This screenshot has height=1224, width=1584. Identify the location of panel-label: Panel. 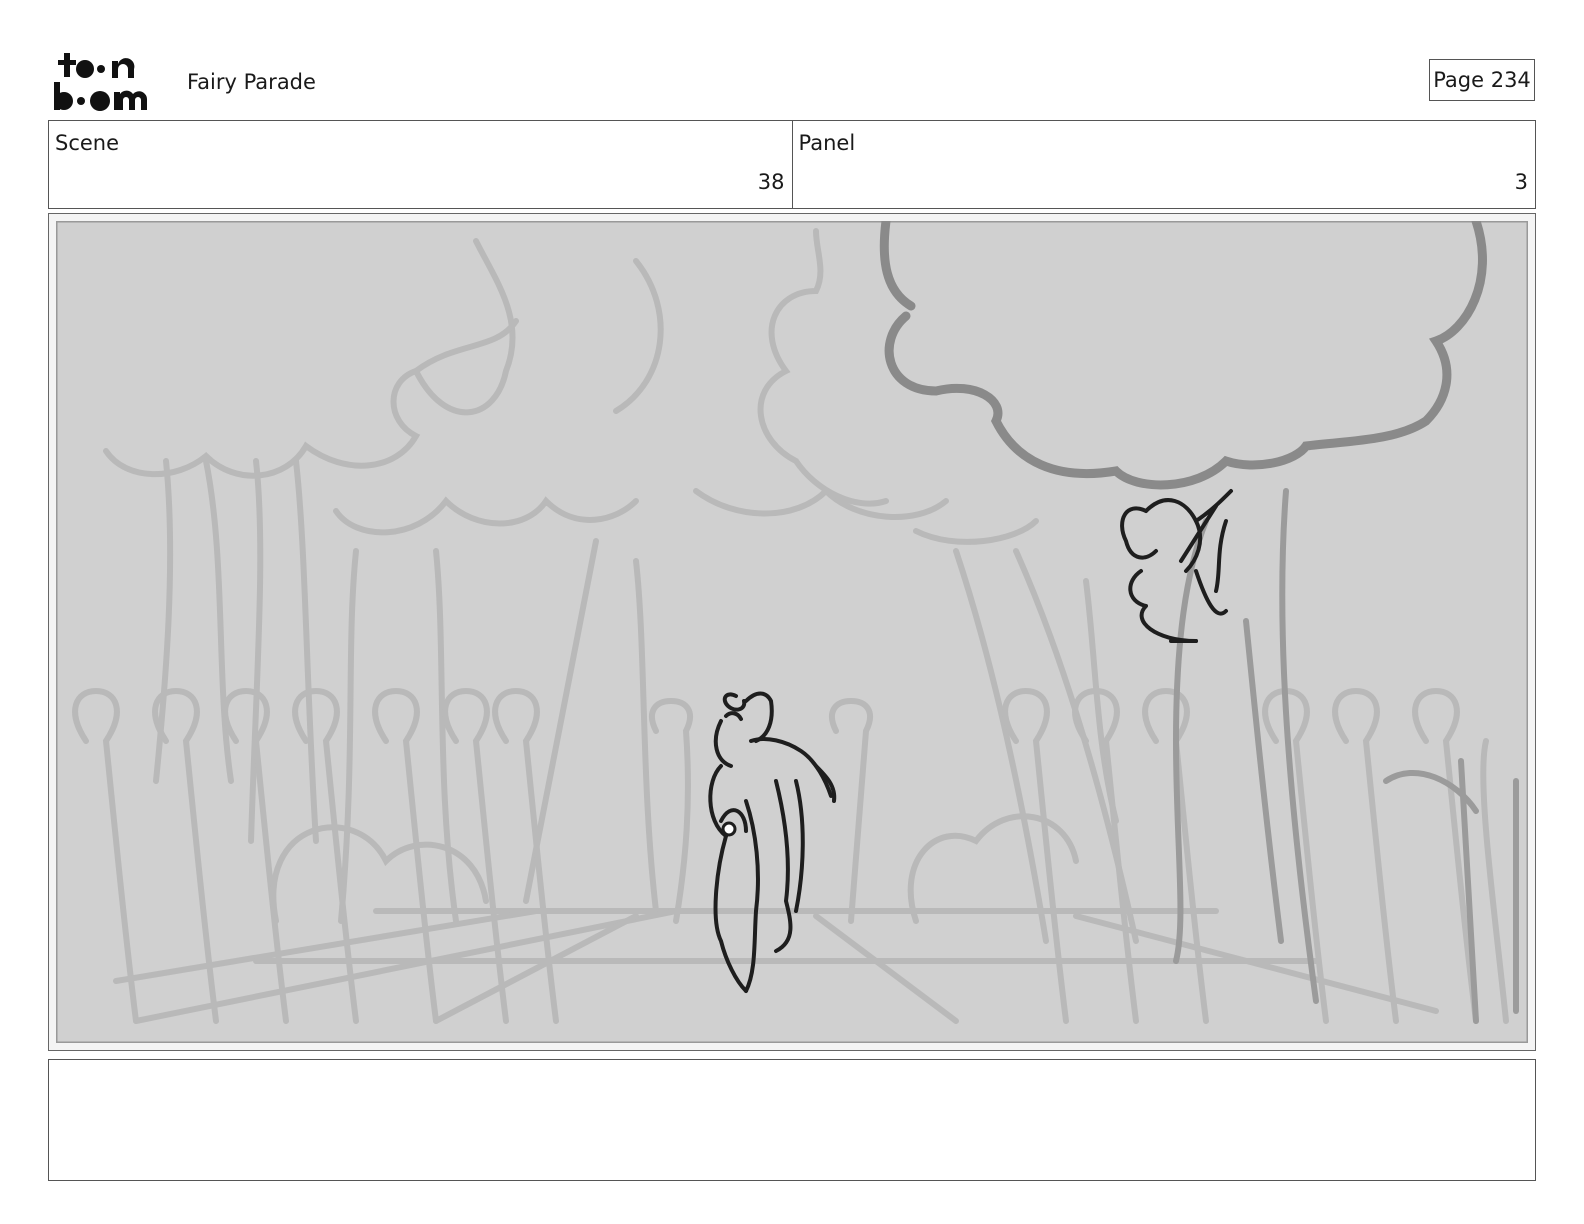
(827, 143).